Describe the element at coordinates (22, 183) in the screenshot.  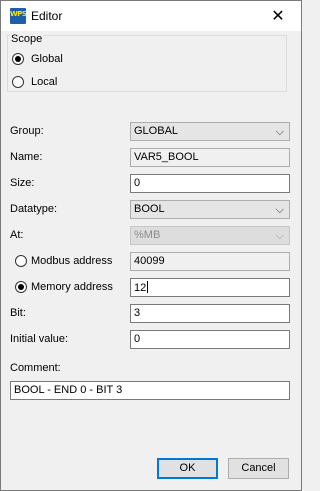
I see `size-label: Size:` at that location.